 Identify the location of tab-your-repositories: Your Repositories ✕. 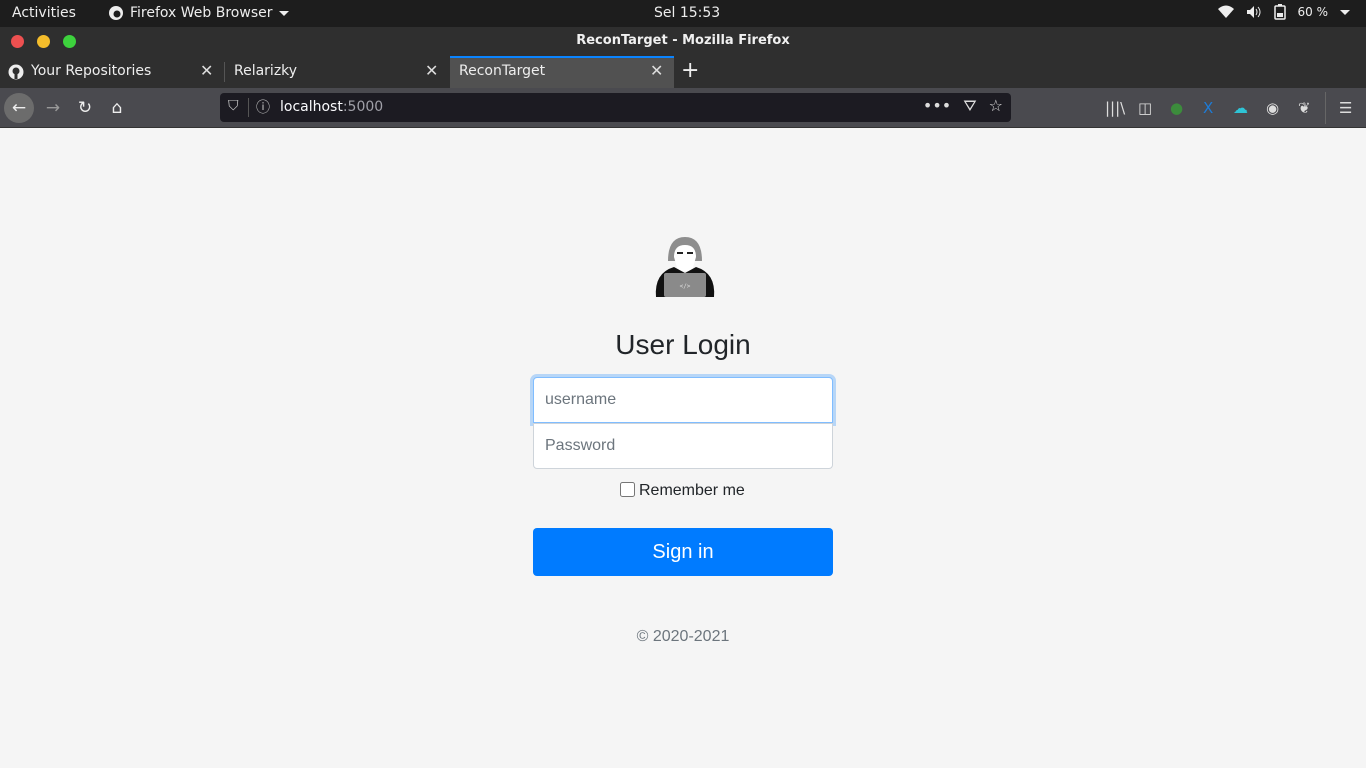
(112, 72).